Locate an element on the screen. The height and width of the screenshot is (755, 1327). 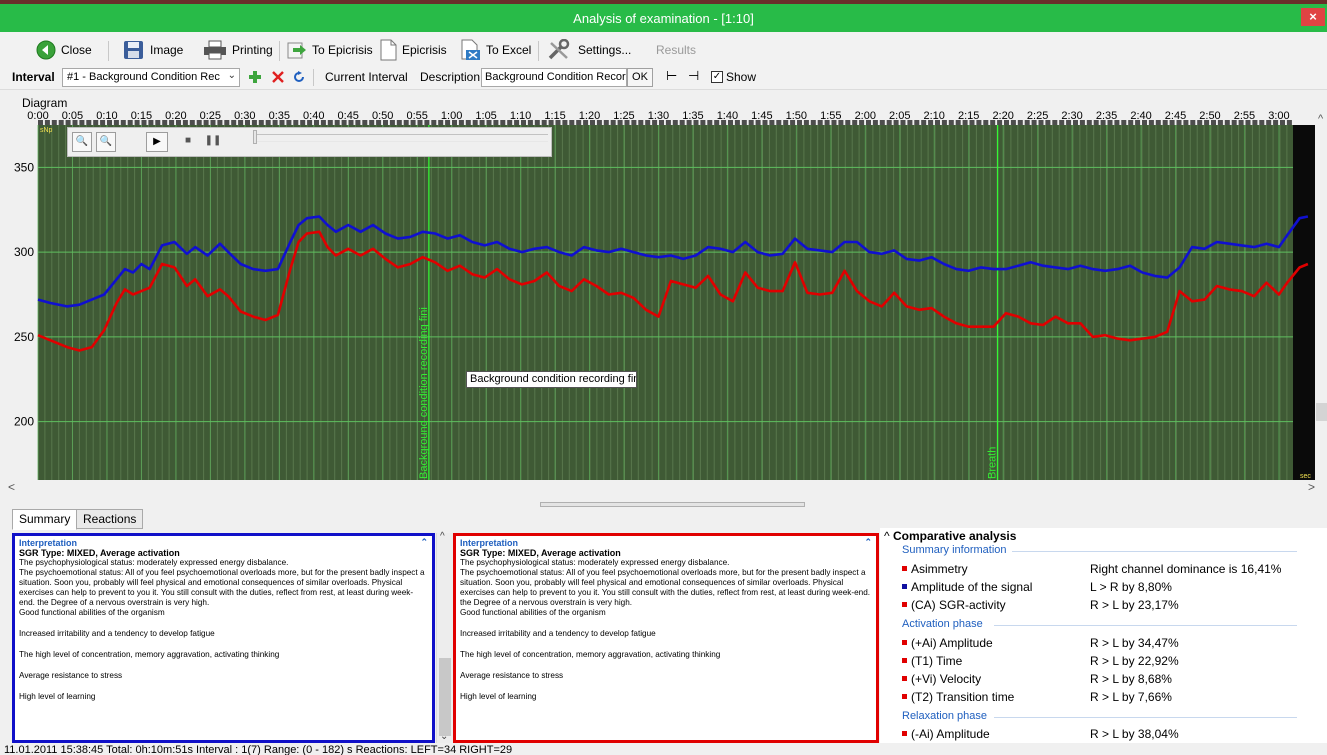
x-tick-label: 1:30 is located at coordinates (658, 116).